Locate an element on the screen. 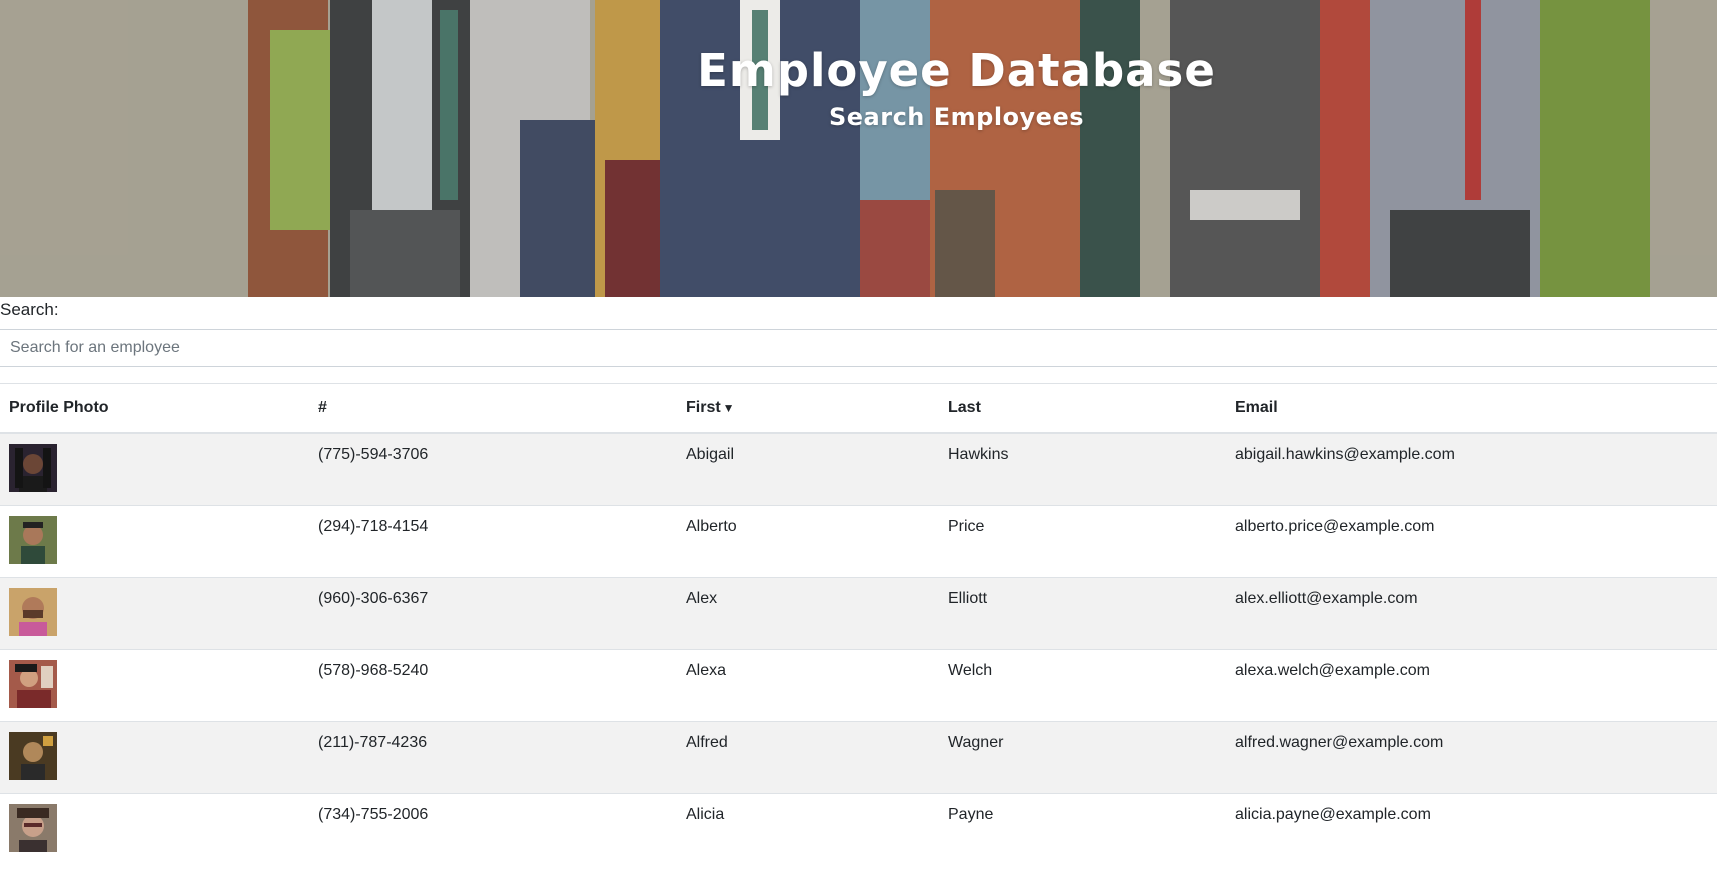 The image size is (1717, 873). phone-cell: (294)-718-4154 is located at coordinates (493, 540).